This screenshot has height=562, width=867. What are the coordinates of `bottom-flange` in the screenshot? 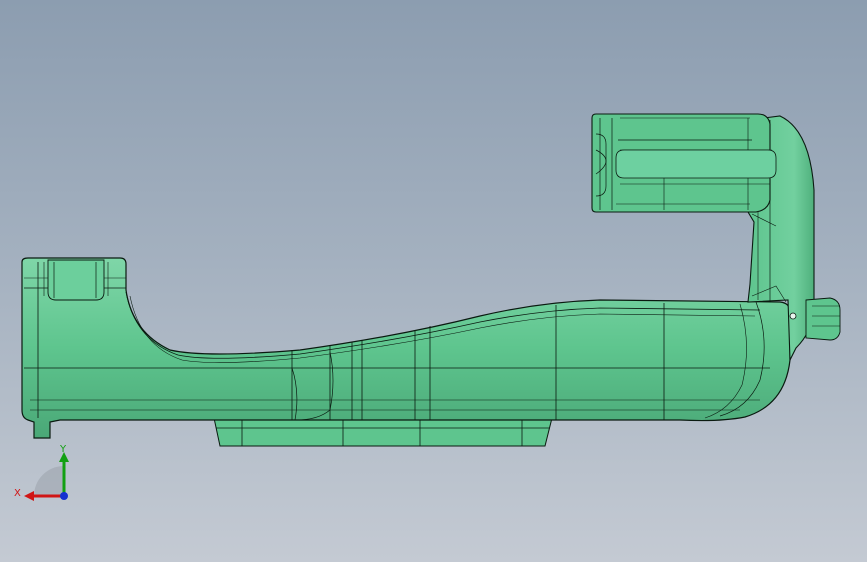 It's located at (383, 432).